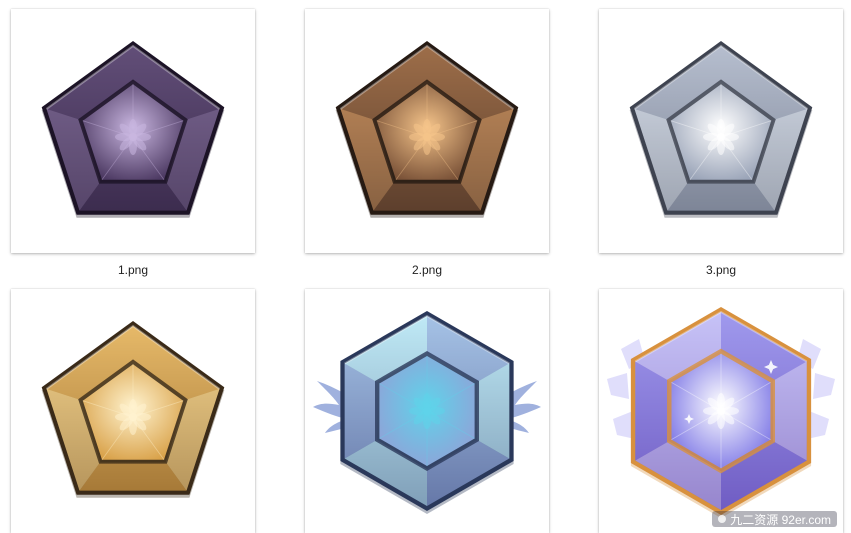 The image size is (851, 533). I want to click on file-thumbnail-6: 九二资源 92er.com, so click(721, 411).